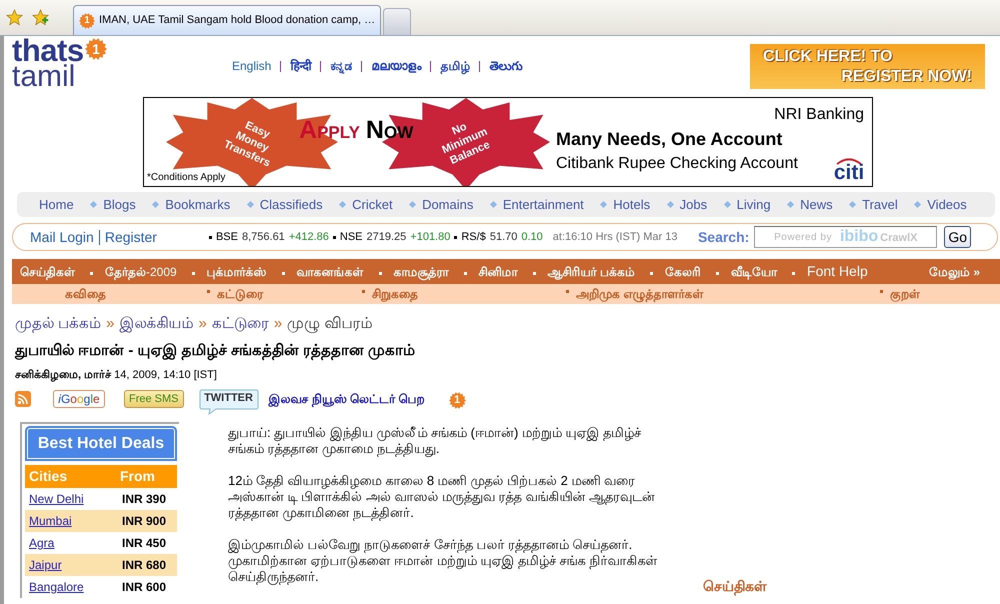 The height and width of the screenshot is (604, 1000). Describe the element at coordinates (435, 441) in the screenshot. I see `article-paragraph: துபாய்: துபாயில் இந்திய முஸ்லீ்ம் சங்கம் (ஈமான்) மற்றும் யுஏஇ தமிழ்ச் சங்கம் ரத்ததான முகாமை நடத்தியது.` at that location.